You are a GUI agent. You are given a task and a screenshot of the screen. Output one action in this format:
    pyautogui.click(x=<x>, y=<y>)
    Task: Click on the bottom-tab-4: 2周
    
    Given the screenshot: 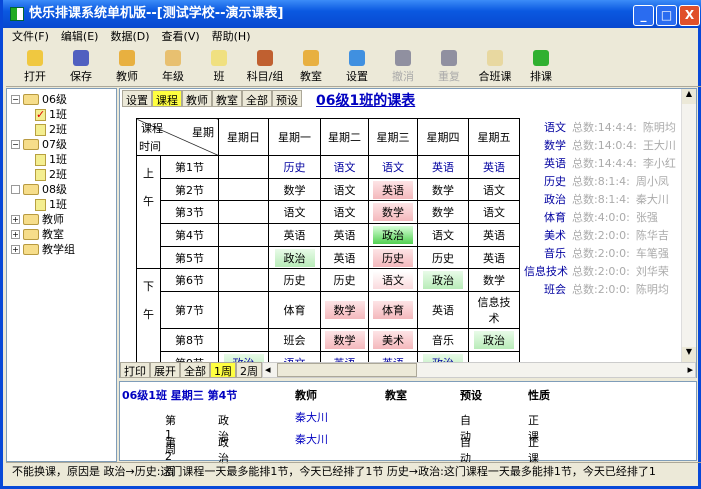 What is the action you would take?
    pyautogui.click(x=249, y=370)
    